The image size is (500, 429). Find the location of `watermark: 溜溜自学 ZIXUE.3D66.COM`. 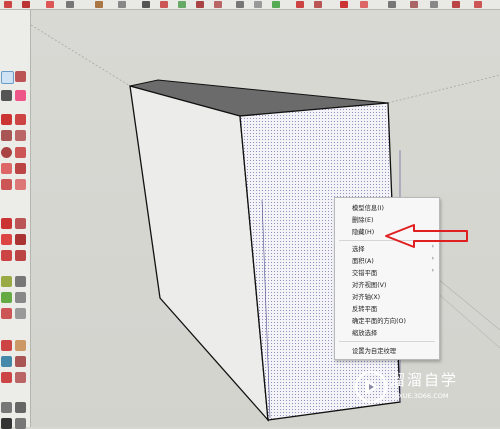

watermark: 溜溜自学 ZIXUE.3D66.COM is located at coordinates (424, 388).